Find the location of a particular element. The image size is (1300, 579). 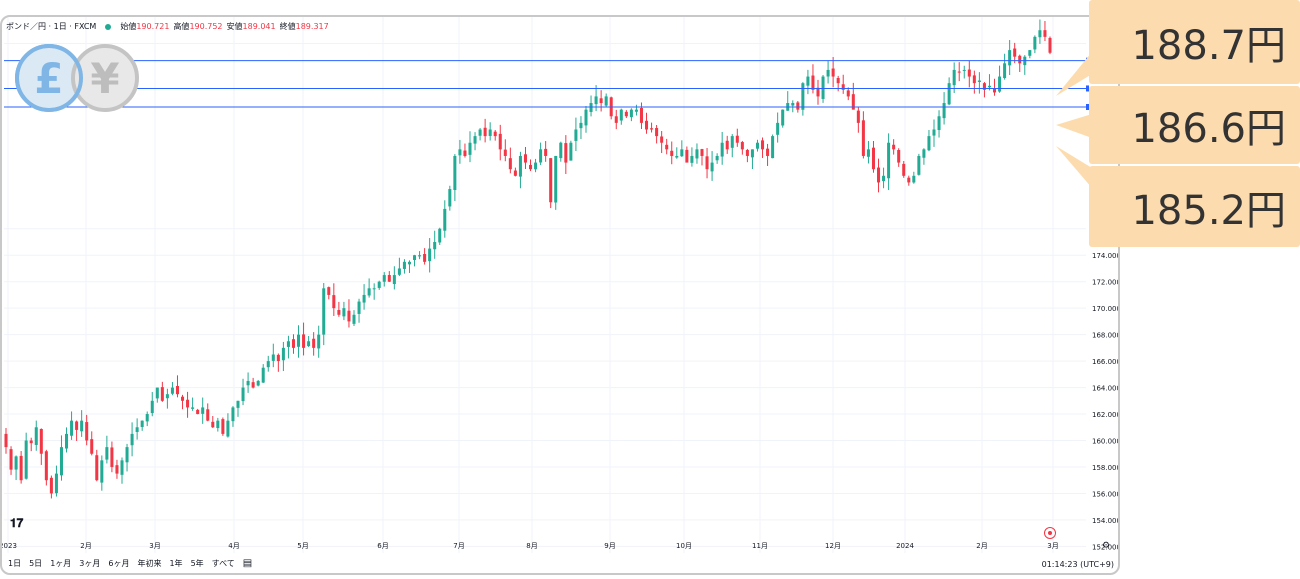

y-tick-label: 168.000 is located at coordinates (1105, 336).